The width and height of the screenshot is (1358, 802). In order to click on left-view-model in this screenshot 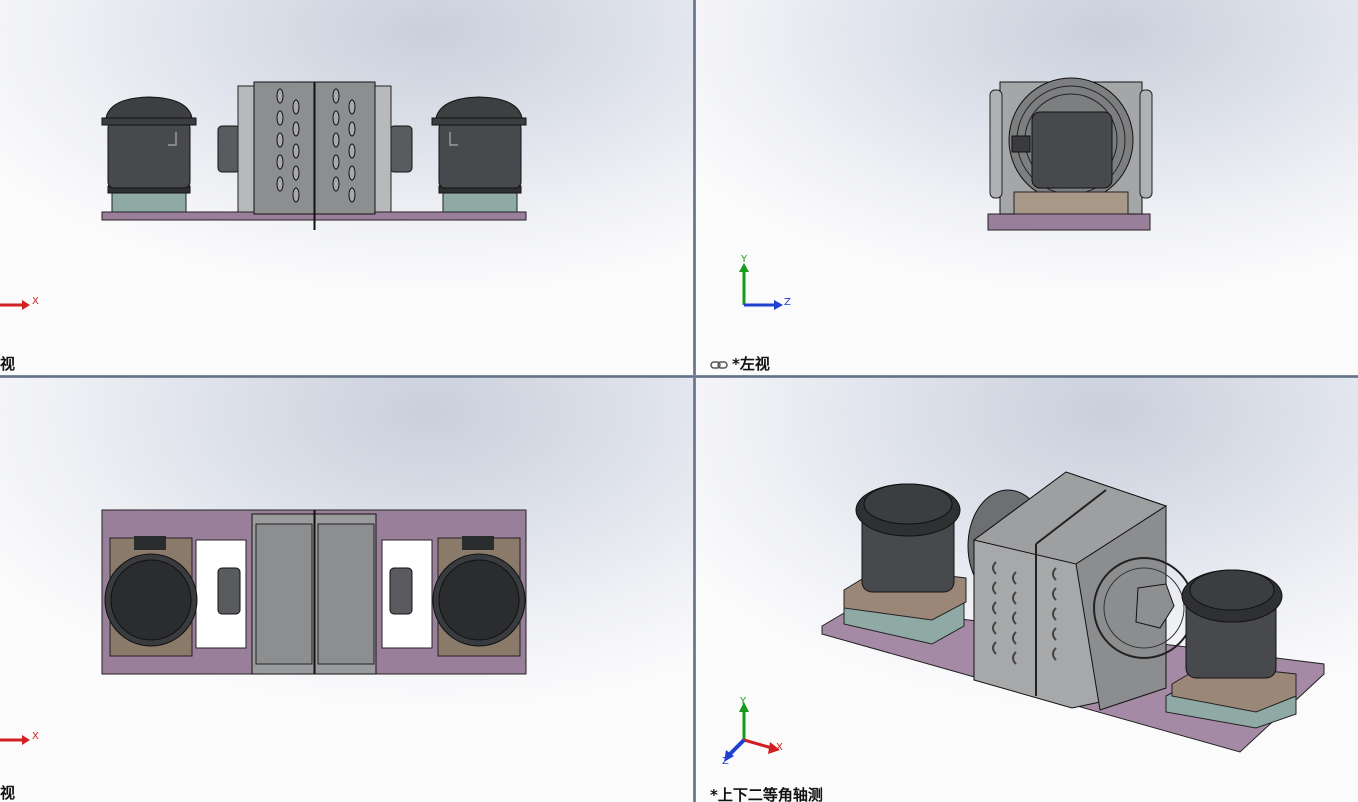, I will do `click(946, 193)`.